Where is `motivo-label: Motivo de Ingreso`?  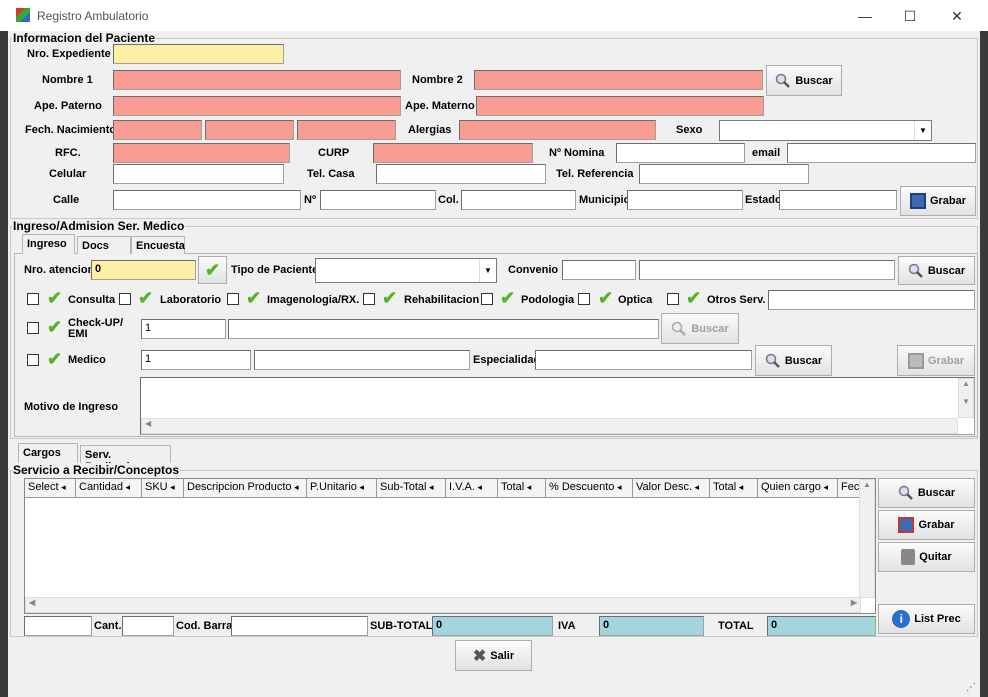
motivo-label: Motivo de Ingreso is located at coordinates (71, 407).